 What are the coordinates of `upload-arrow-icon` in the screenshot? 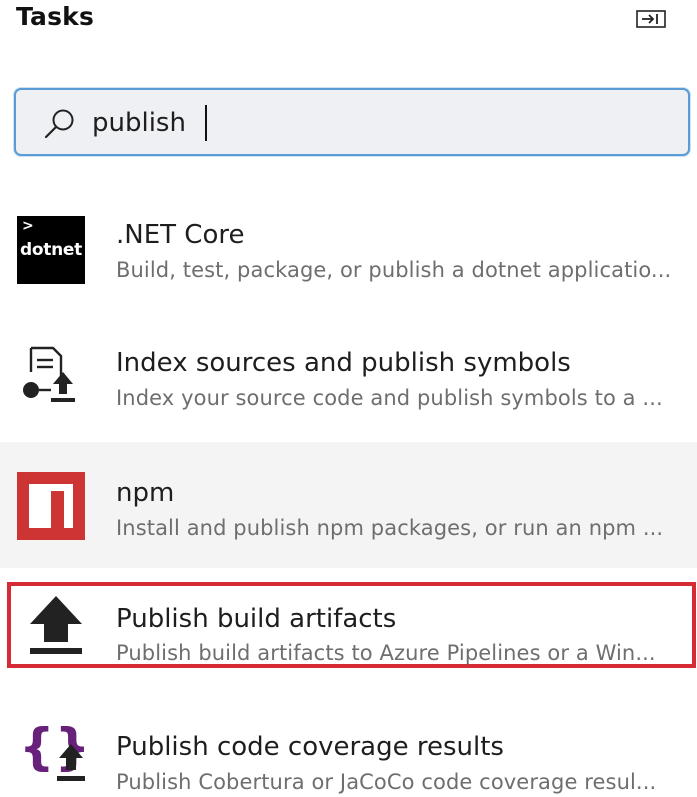 It's located at (56, 625).